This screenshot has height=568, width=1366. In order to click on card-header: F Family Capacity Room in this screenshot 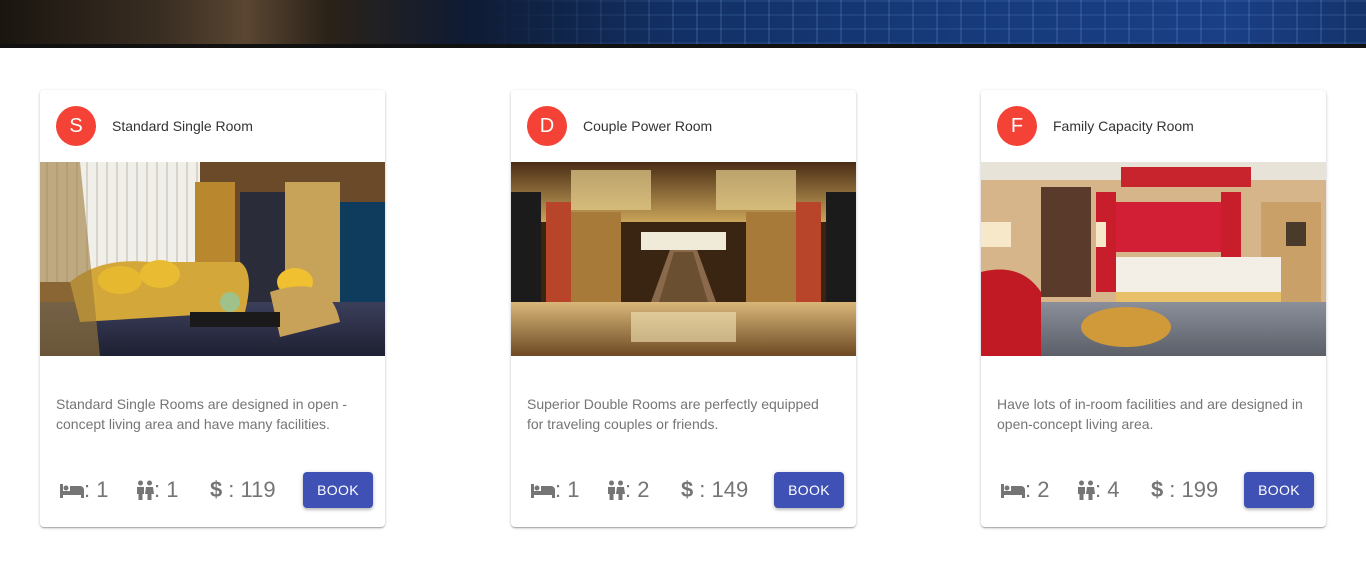, I will do `click(1095, 126)`.